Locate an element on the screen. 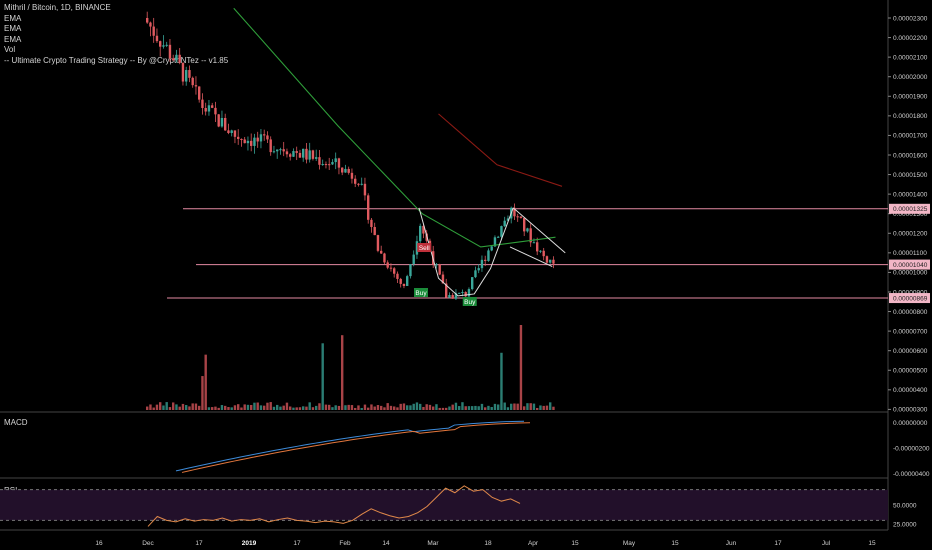  macd-line is located at coordinates (350, 446).